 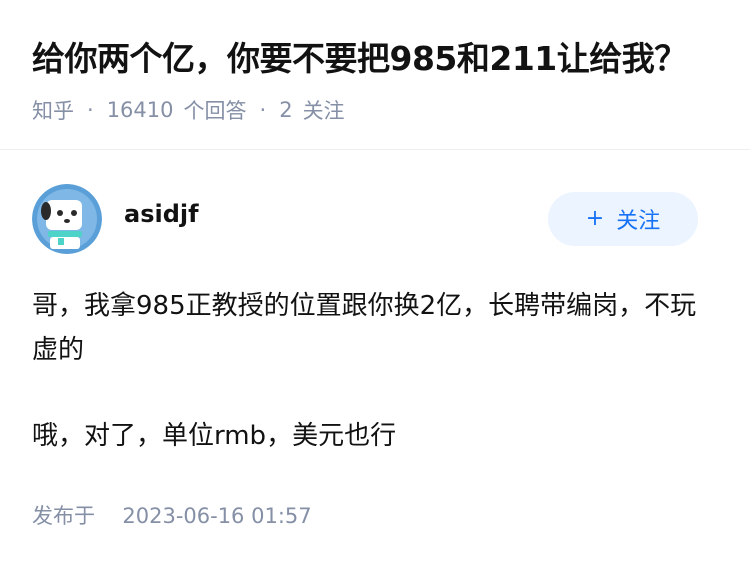 What do you see at coordinates (323, 111) in the screenshot?
I see `follow-count-label: 关注` at bounding box center [323, 111].